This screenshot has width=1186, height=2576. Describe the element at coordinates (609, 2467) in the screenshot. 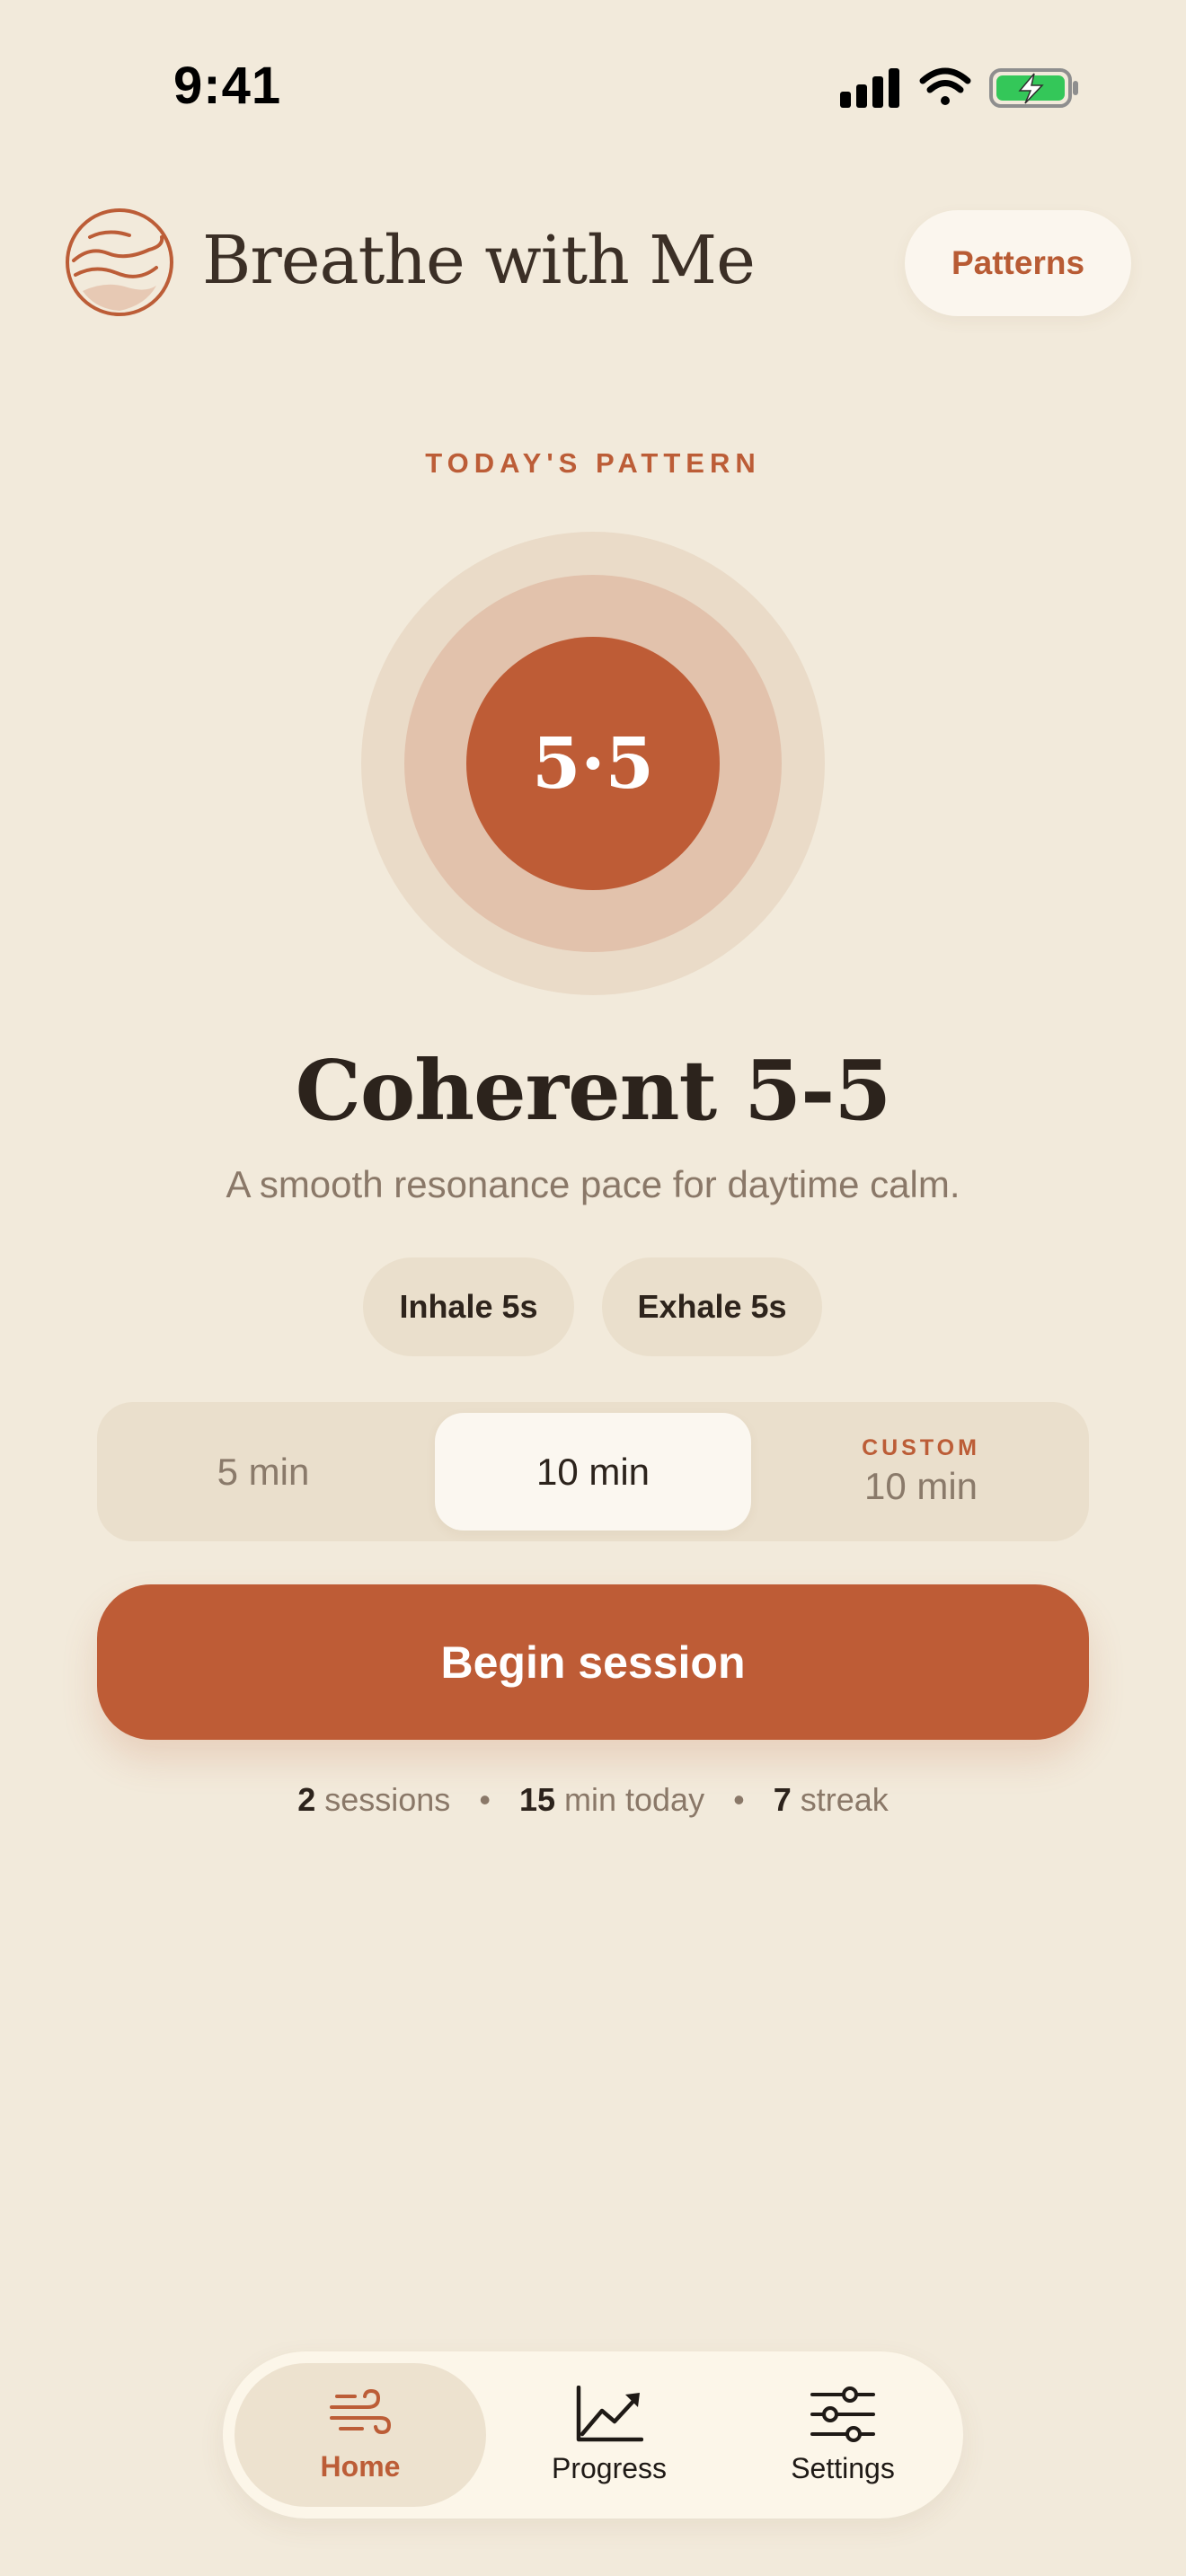

I see `tab-progress-label: Progress` at that location.